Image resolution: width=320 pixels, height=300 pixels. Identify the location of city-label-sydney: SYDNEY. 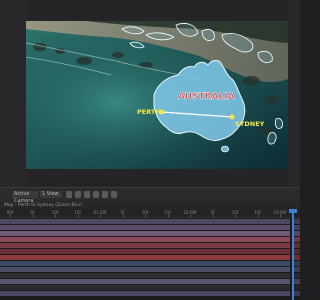
(250, 124).